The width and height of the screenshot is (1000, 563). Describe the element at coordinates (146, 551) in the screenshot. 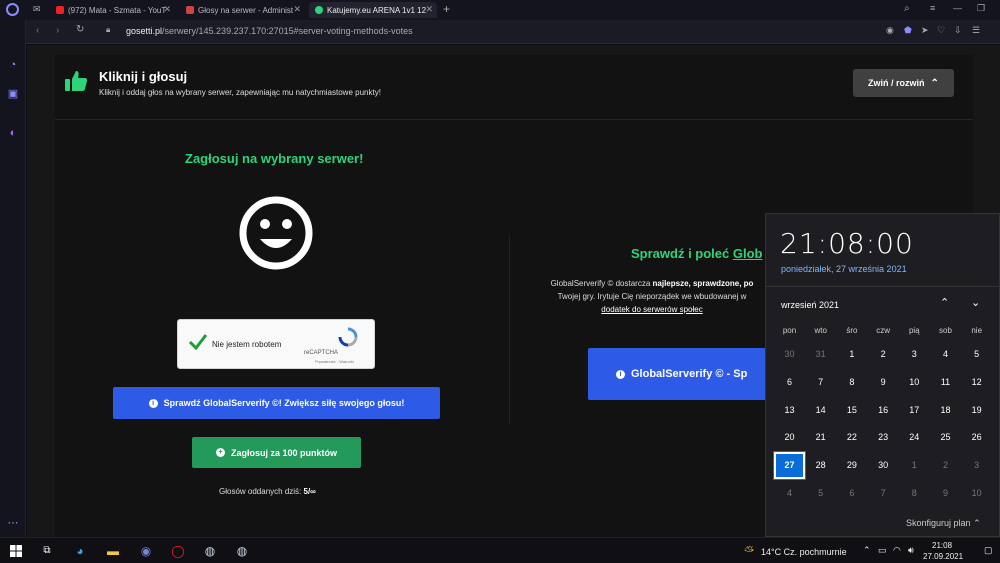

I see `discord-icon: ◉` at that location.